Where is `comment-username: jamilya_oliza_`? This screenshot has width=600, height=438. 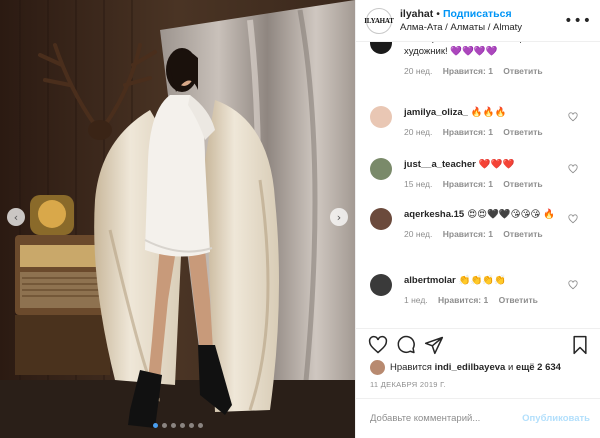 comment-username: jamilya_oliza_ is located at coordinates (436, 112).